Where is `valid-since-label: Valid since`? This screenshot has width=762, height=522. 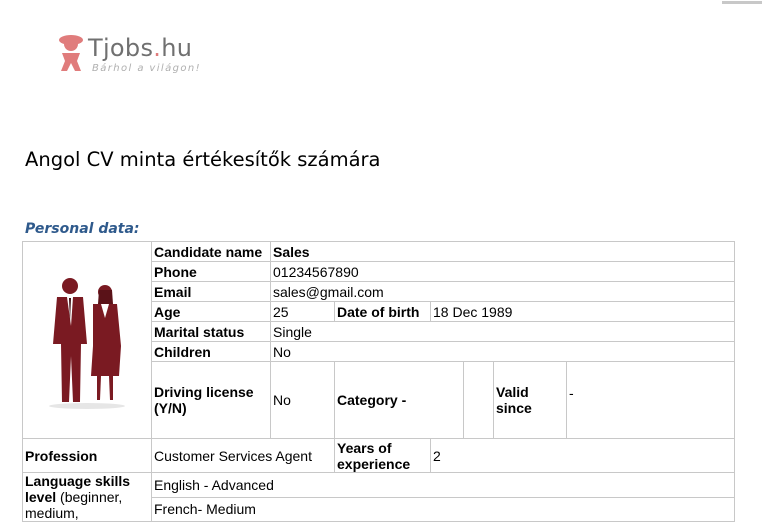
valid-since-label: Valid since is located at coordinates (530, 400).